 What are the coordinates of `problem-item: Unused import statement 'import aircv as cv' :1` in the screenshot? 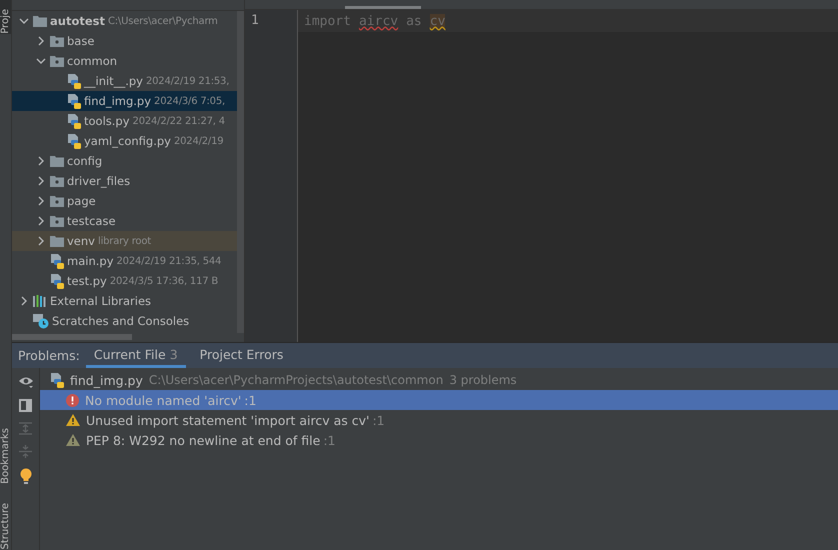 It's located at (439, 420).